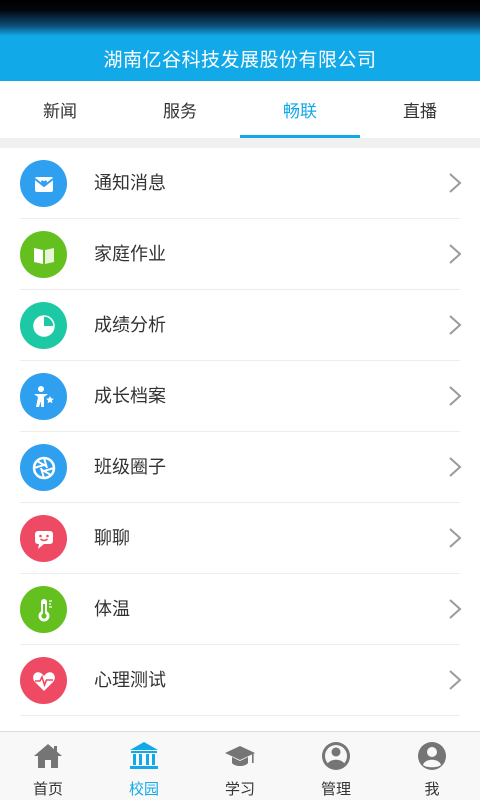 The image size is (480, 800). What do you see at coordinates (432, 756) in the screenshot?
I see `user-icon` at bounding box center [432, 756].